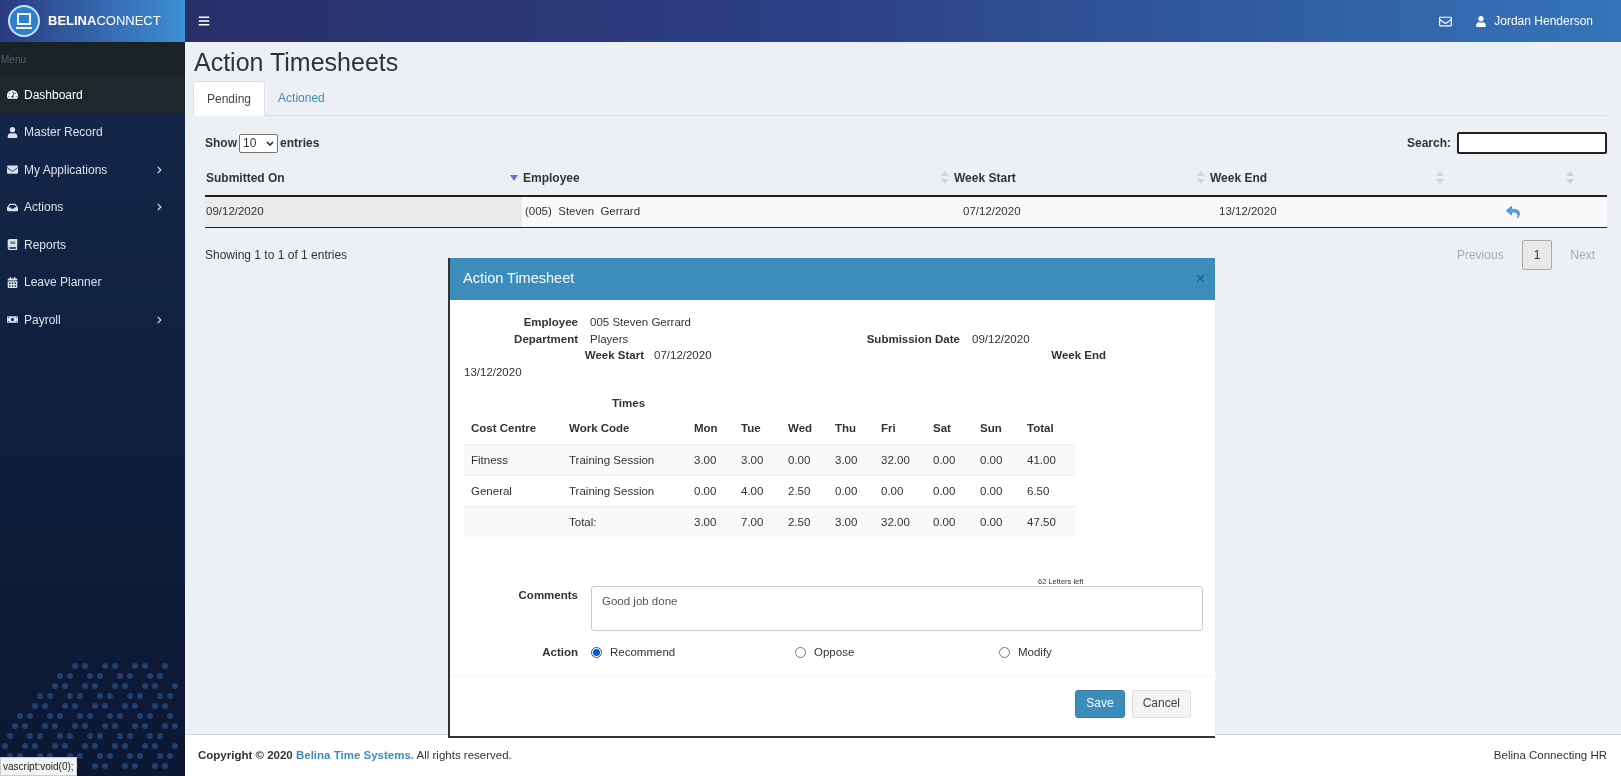  I want to click on table-cell-text: 07/12/2020, so click(992, 212).